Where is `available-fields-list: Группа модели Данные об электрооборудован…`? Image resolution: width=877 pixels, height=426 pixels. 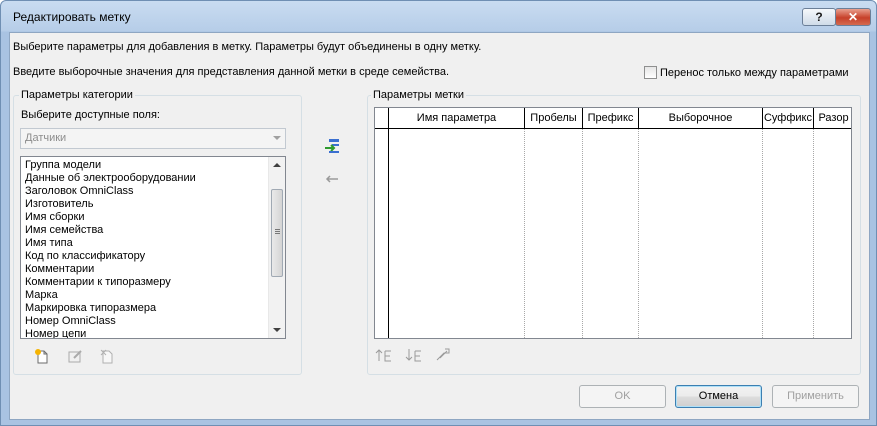 available-fields-list: Группа модели Данные об электрооборудован… is located at coordinates (153, 247).